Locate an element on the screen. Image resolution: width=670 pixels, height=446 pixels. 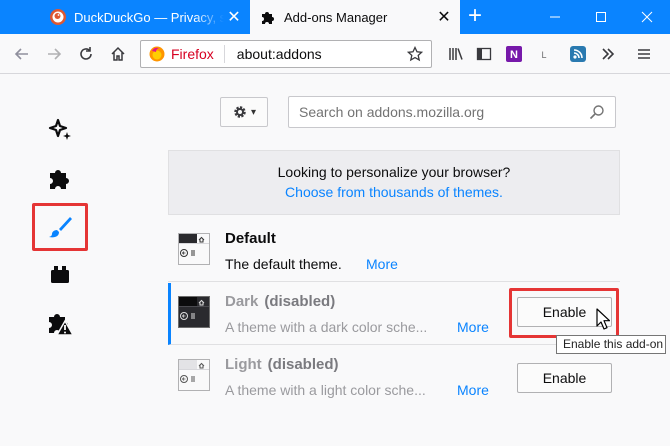
theme-item-default: Default The default theme. More is located at coordinates (394, 251).